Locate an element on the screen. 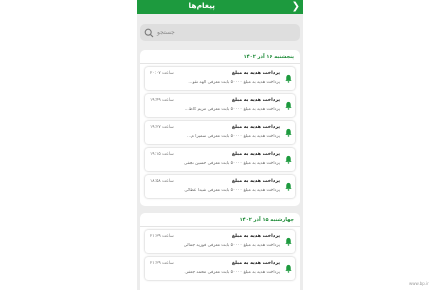 Image resolution: width=440 pixels, height=290 pixels. message-time: ساعت ۲۱:۳۹ is located at coordinates (162, 236).